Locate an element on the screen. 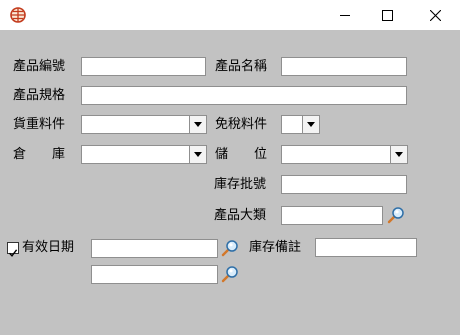  date-from-lookup-icon is located at coordinates (230, 248).